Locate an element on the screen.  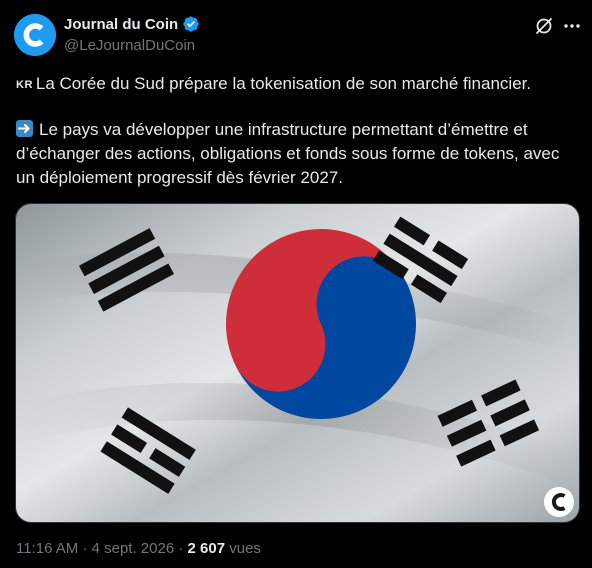
display-name: Journal du Coin is located at coordinates (121, 24).